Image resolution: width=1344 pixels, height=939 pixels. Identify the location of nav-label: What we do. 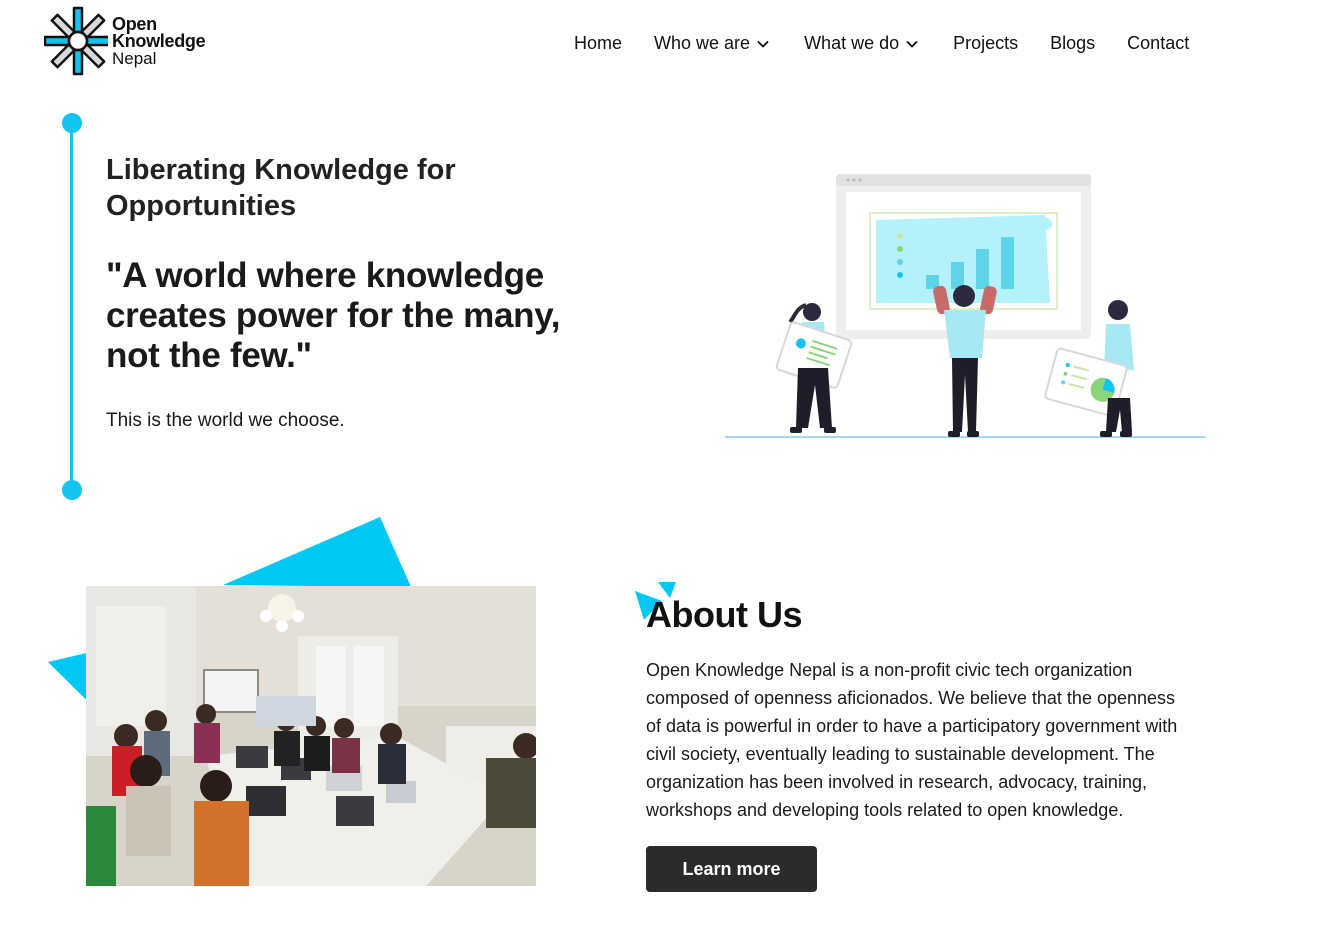
(852, 43).